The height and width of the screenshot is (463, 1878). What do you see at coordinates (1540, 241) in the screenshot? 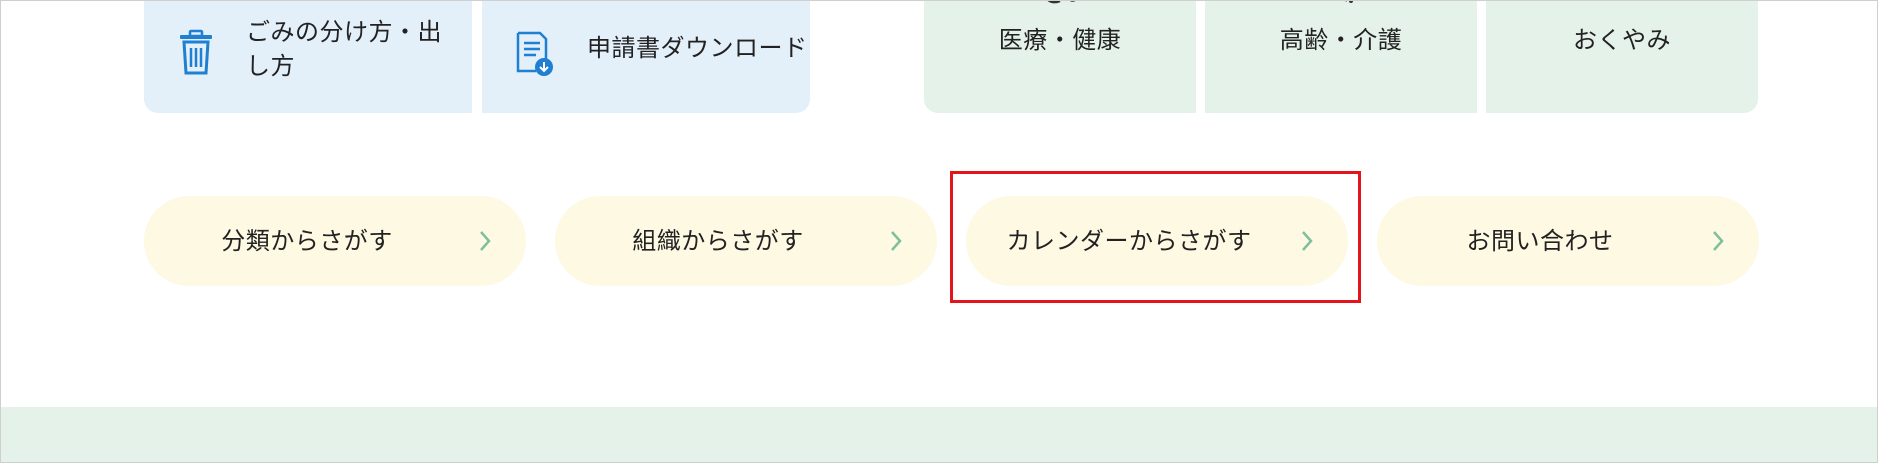
I see `pill-label: お問い合わせ` at bounding box center [1540, 241].